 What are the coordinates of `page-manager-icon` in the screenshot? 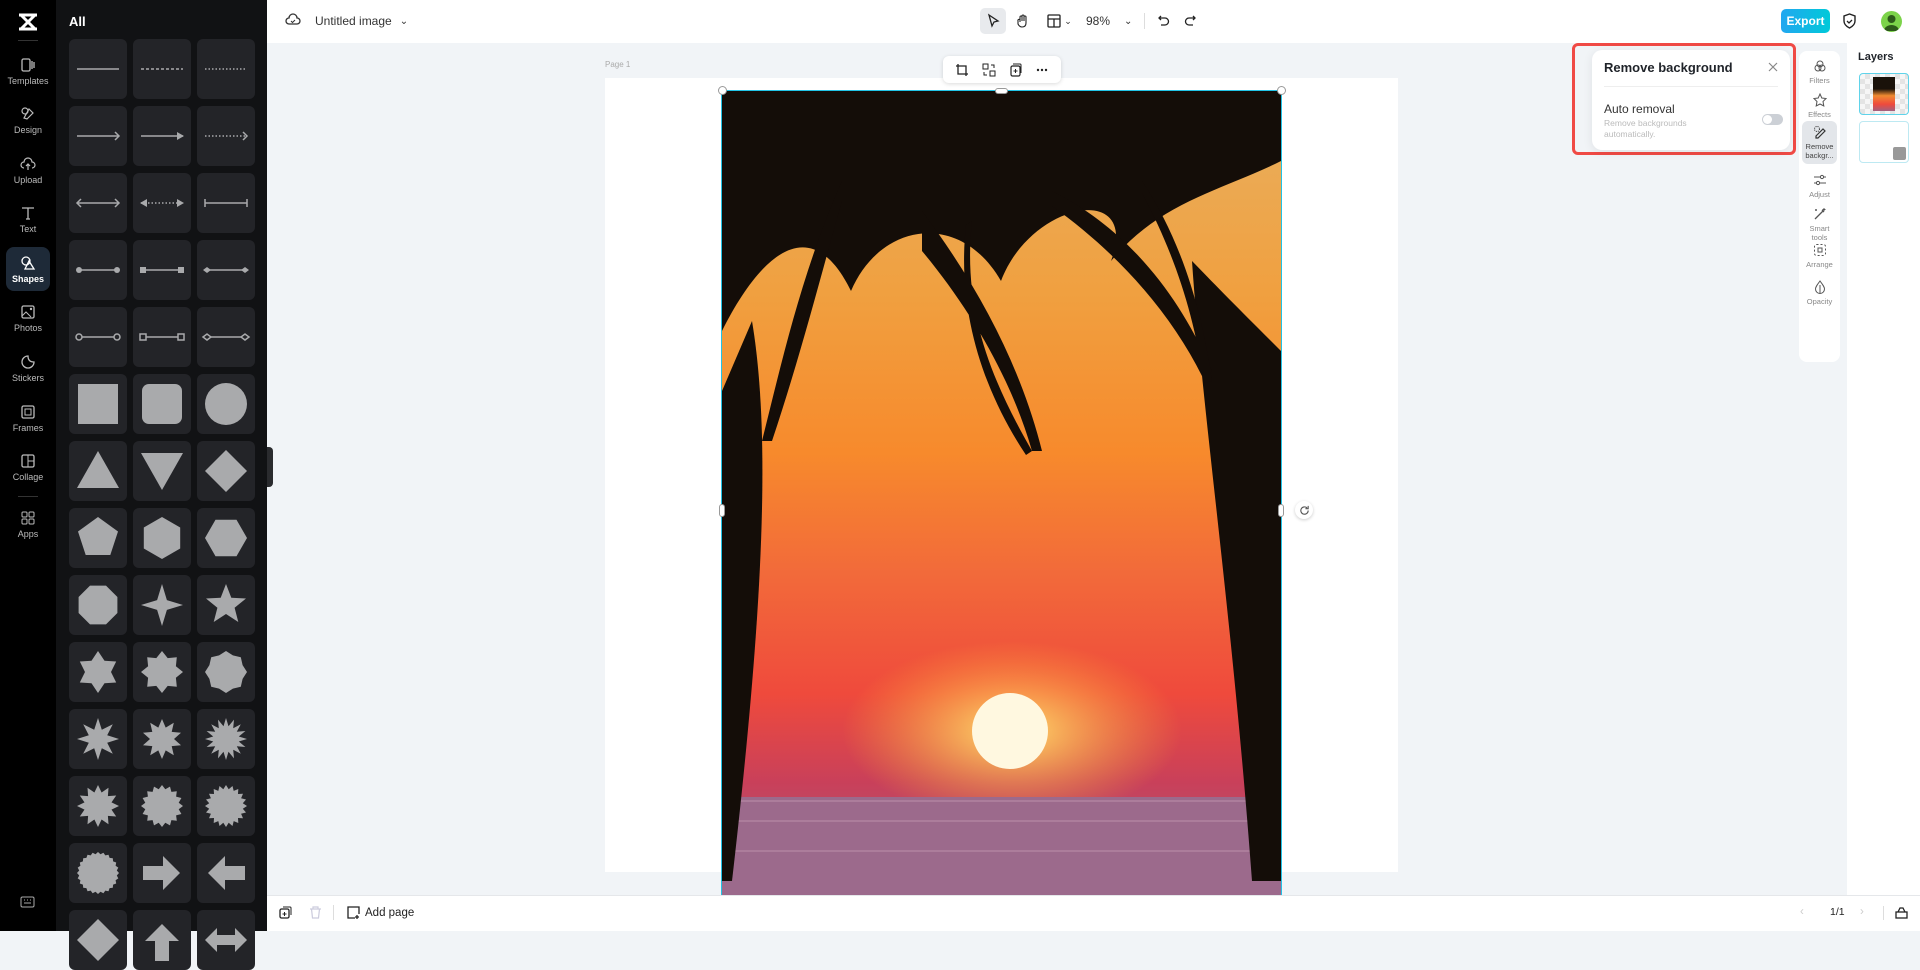 It's located at (1901, 912).